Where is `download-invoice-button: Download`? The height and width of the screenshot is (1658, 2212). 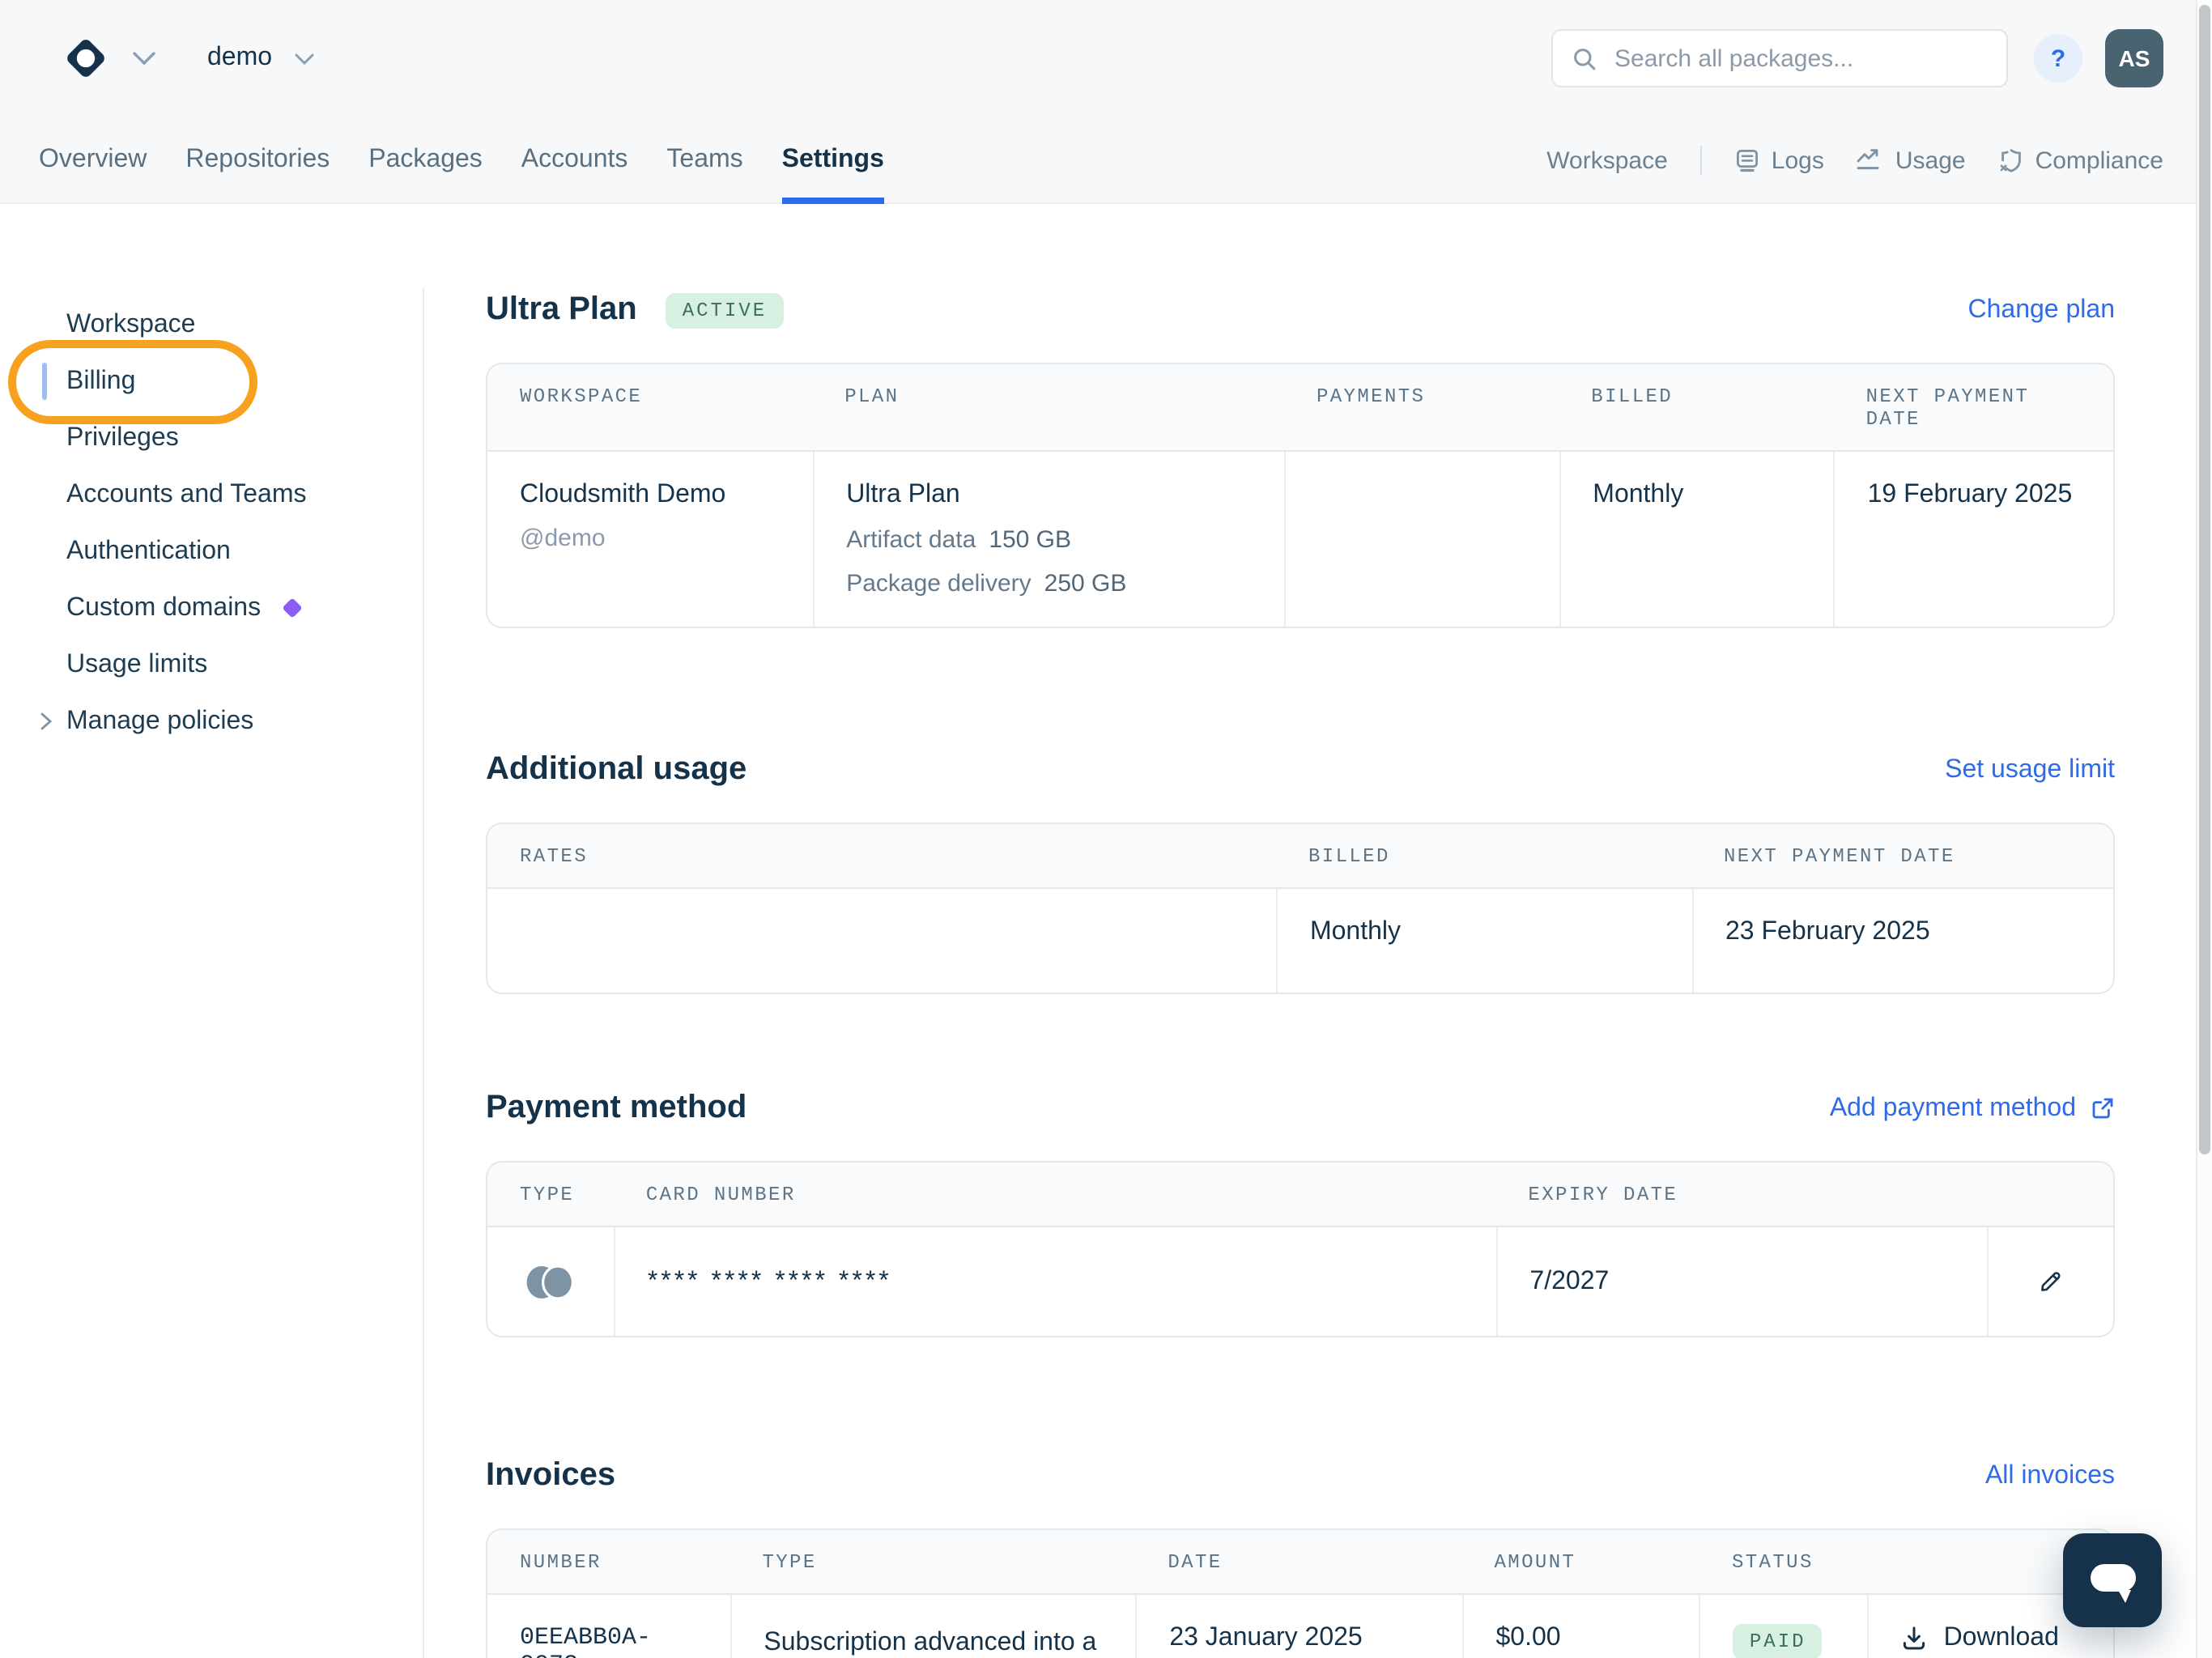 download-invoice-button: Download is located at coordinates (1992, 1638).